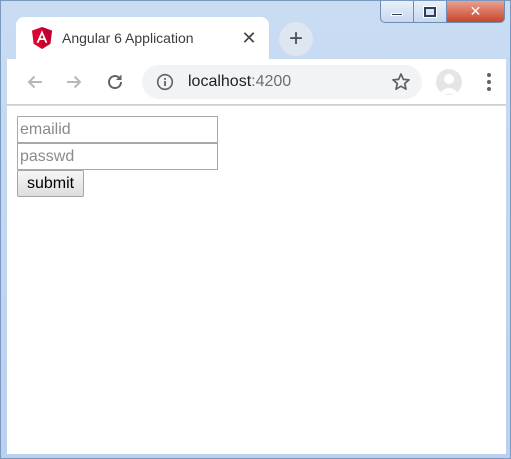  I want to click on url-text: localhost:4200, so click(239, 82).